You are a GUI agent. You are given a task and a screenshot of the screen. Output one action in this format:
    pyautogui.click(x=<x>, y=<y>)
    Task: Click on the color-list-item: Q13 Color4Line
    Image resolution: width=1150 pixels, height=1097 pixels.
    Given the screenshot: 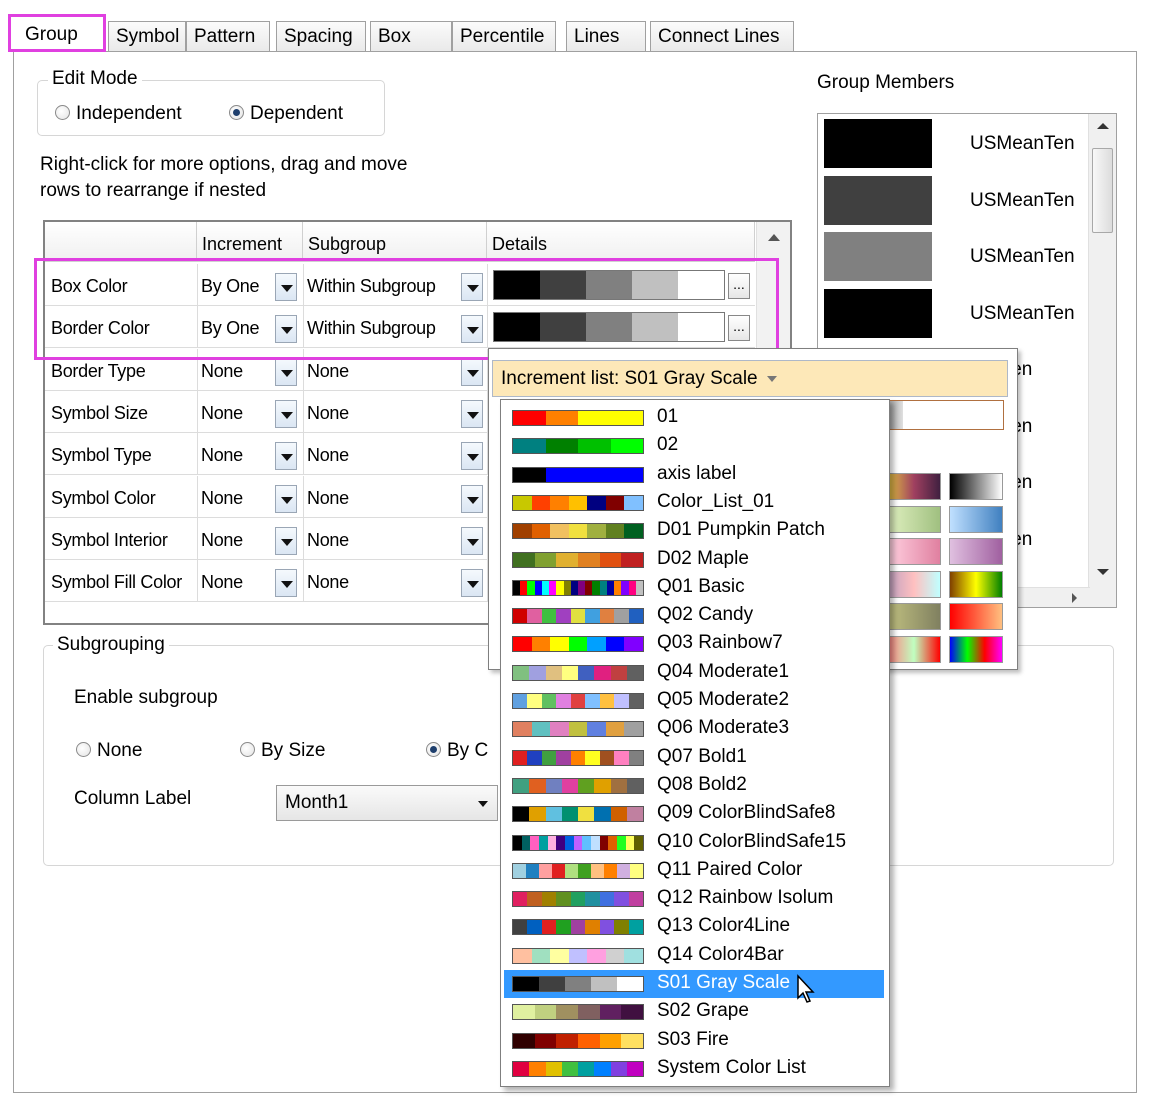 What is the action you would take?
    pyautogui.click(x=694, y=927)
    